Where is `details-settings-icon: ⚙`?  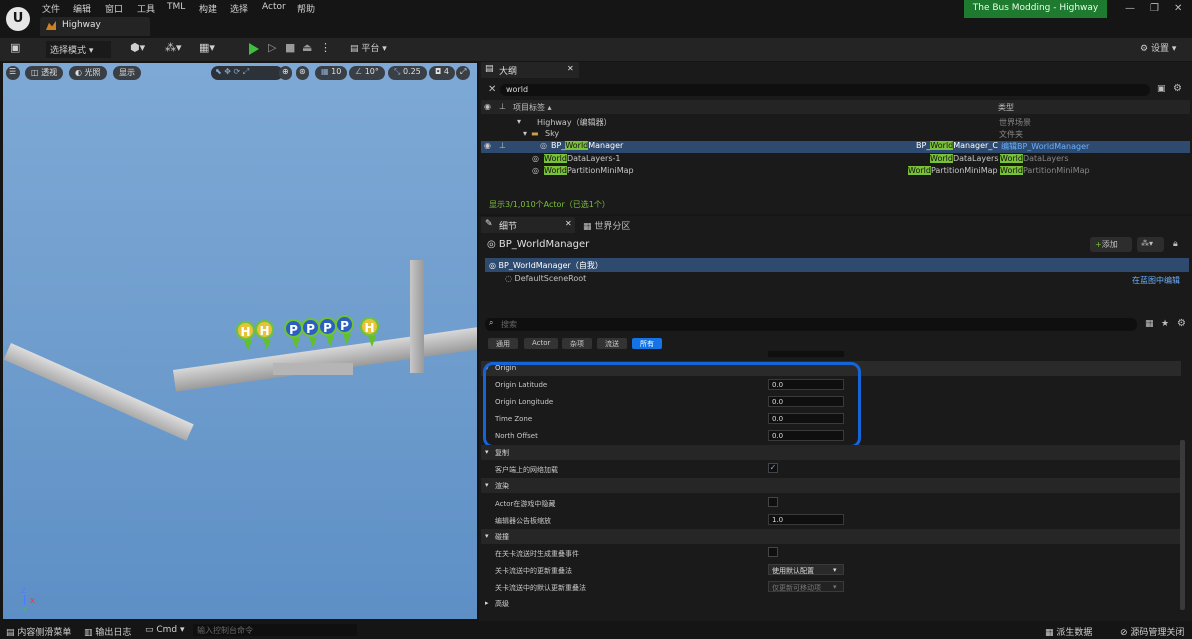 details-settings-icon: ⚙ is located at coordinates (1181, 323).